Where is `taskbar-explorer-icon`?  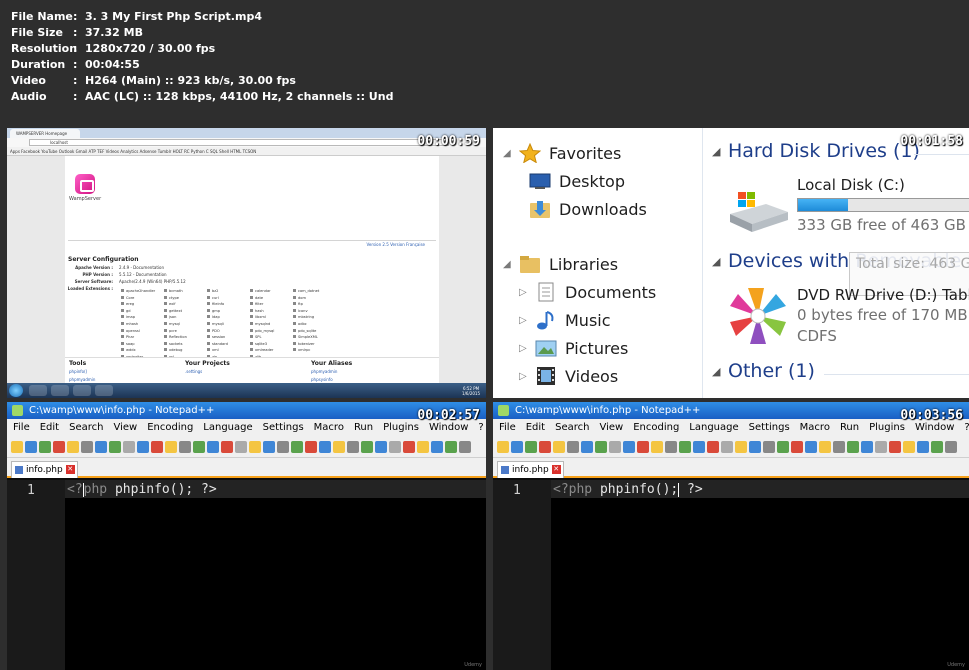 taskbar-explorer-icon is located at coordinates (38, 390).